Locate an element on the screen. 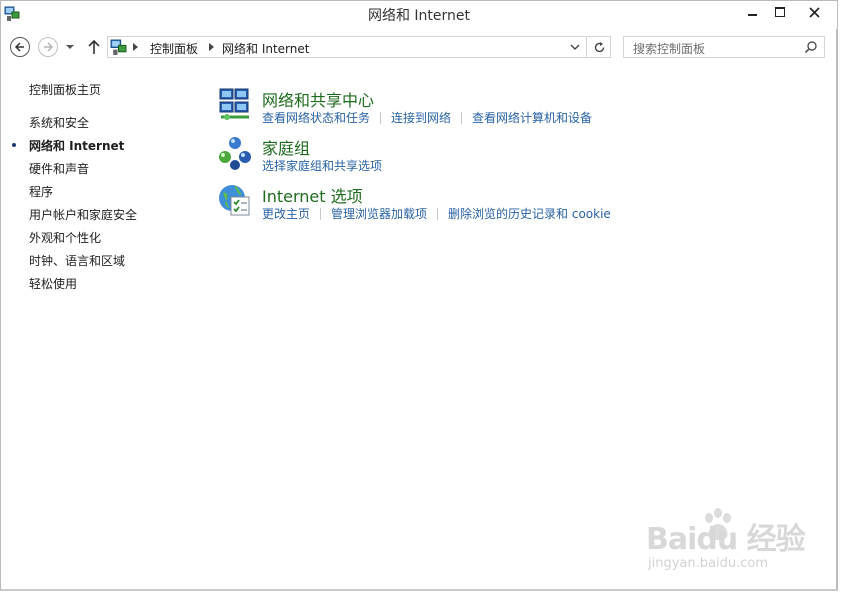 The height and width of the screenshot is (597, 844). sidebar-item-user-accounts: 用户帐户和家庭安全 is located at coordinates (83, 214).